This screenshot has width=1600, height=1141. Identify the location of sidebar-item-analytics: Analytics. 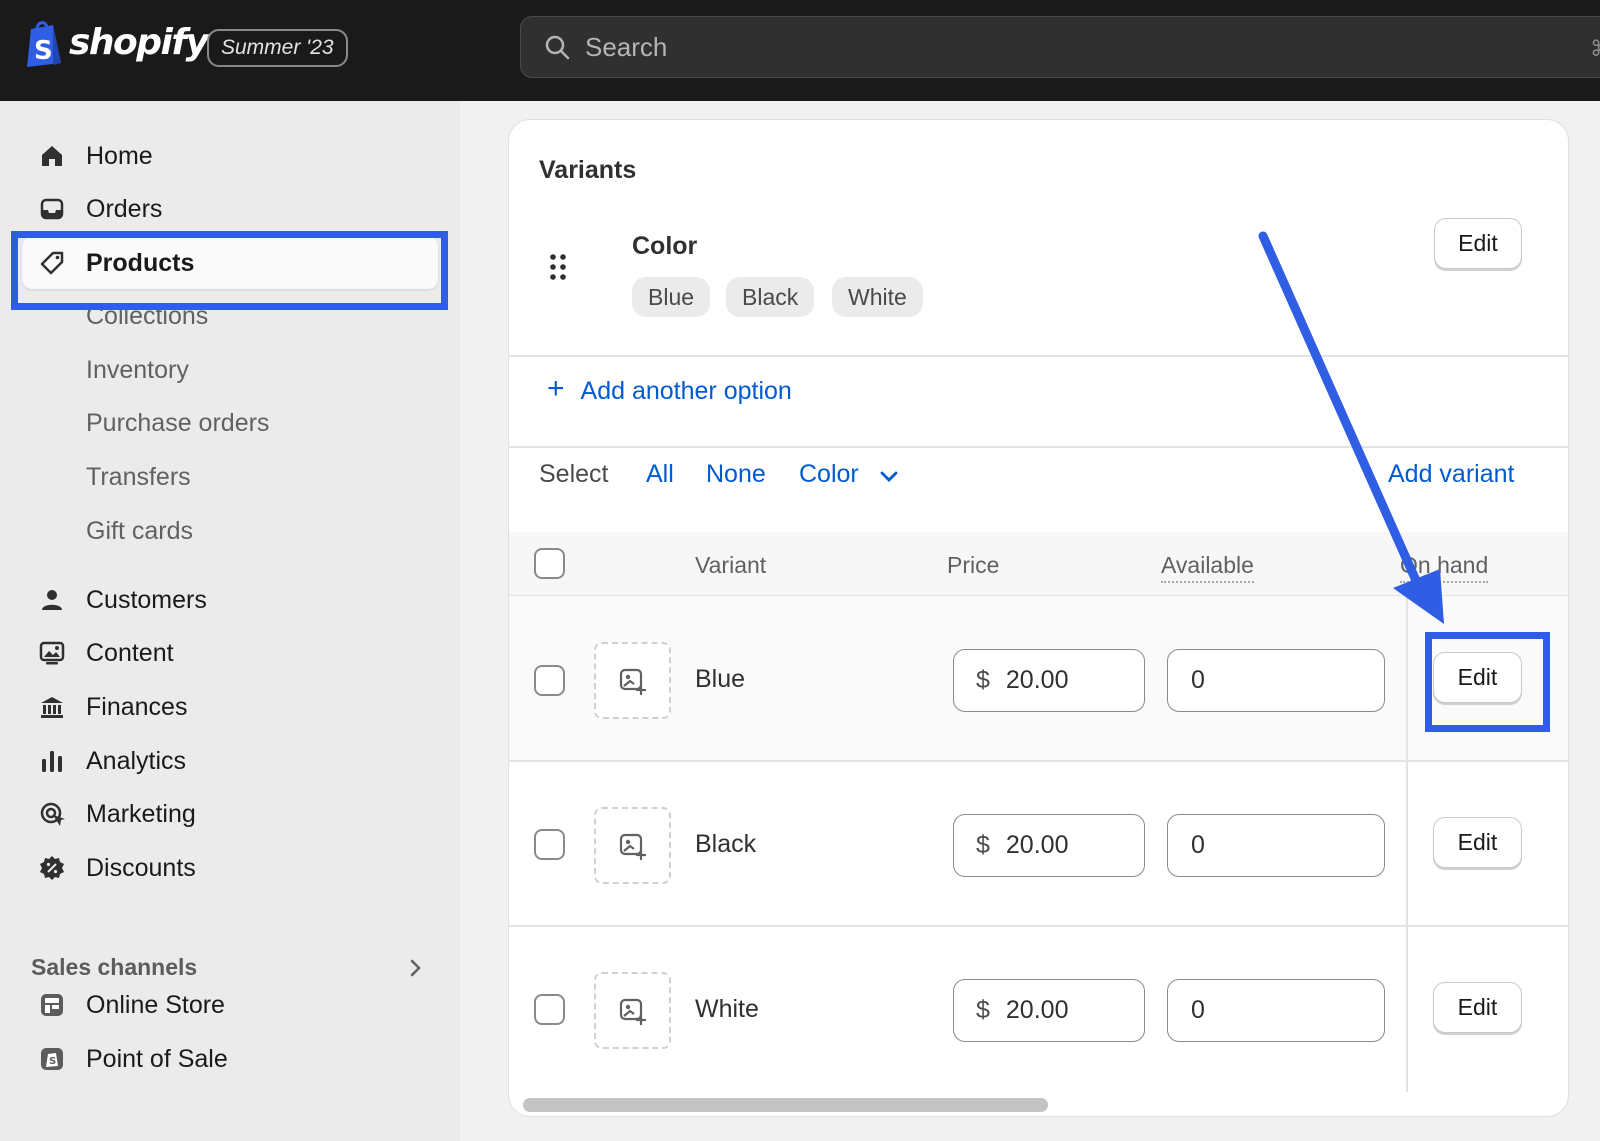
(230, 761).